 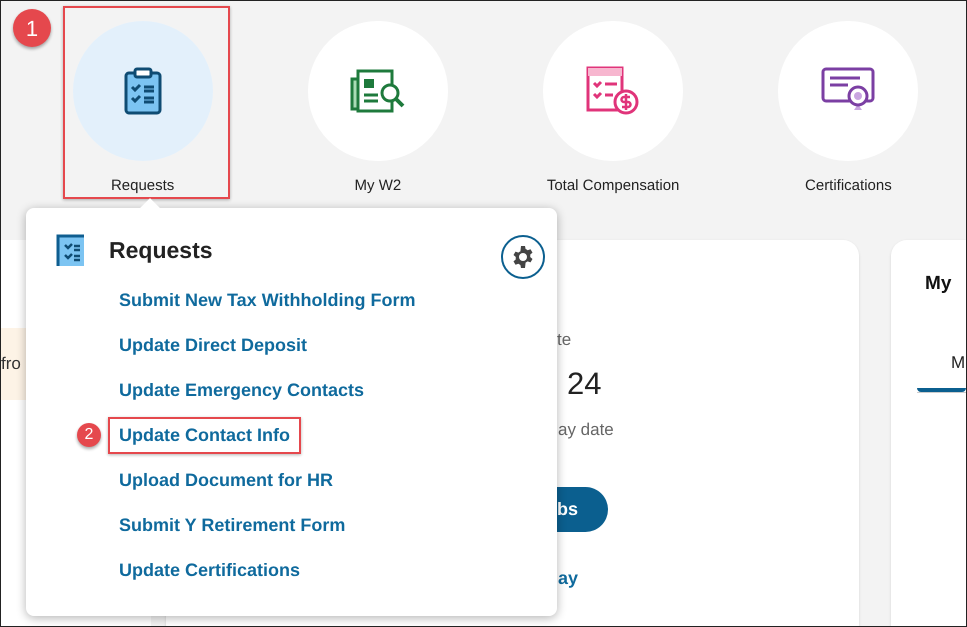 I want to click on request-link: Submit New Tax Withholding Form, so click(x=267, y=300).